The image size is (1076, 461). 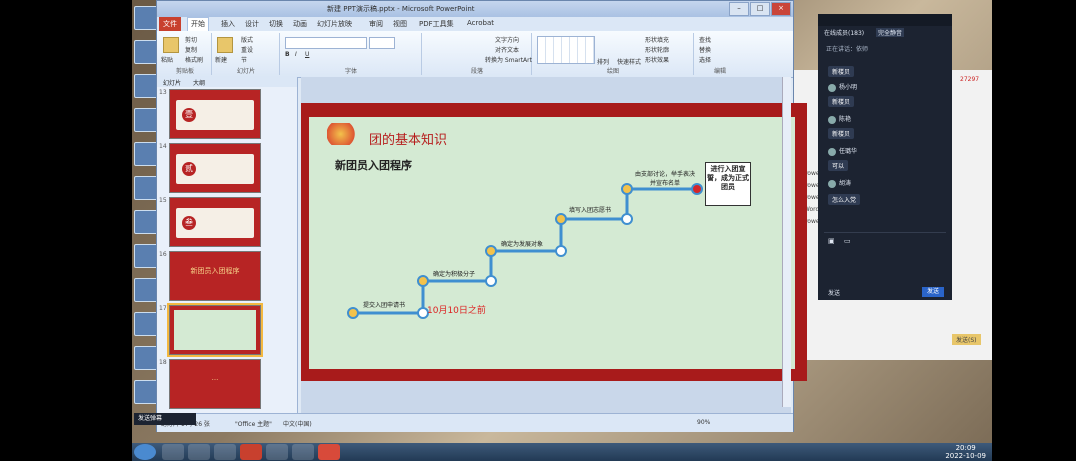 What do you see at coordinates (199, 82) in the screenshot?
I see `tab-outline: 大纲` at bounding box center [199, 82].